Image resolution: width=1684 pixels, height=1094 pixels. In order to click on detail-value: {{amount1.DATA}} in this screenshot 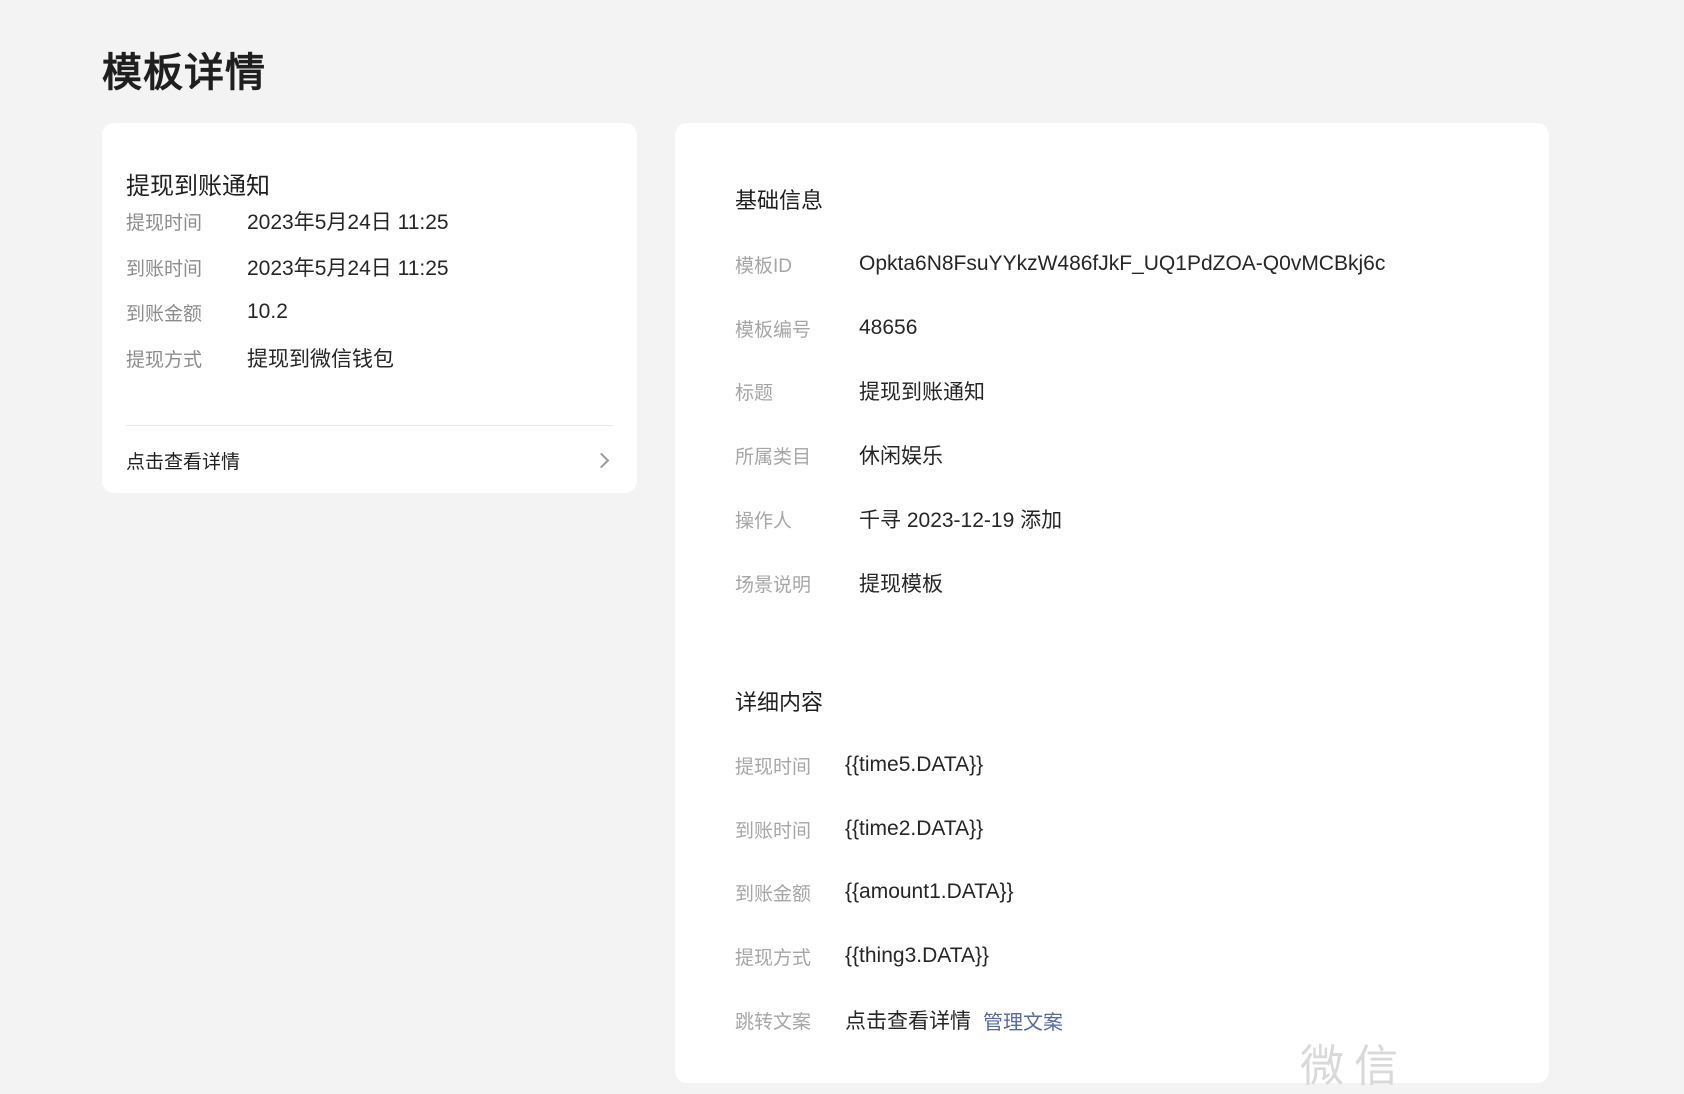, I will do `click(929, 891)`.